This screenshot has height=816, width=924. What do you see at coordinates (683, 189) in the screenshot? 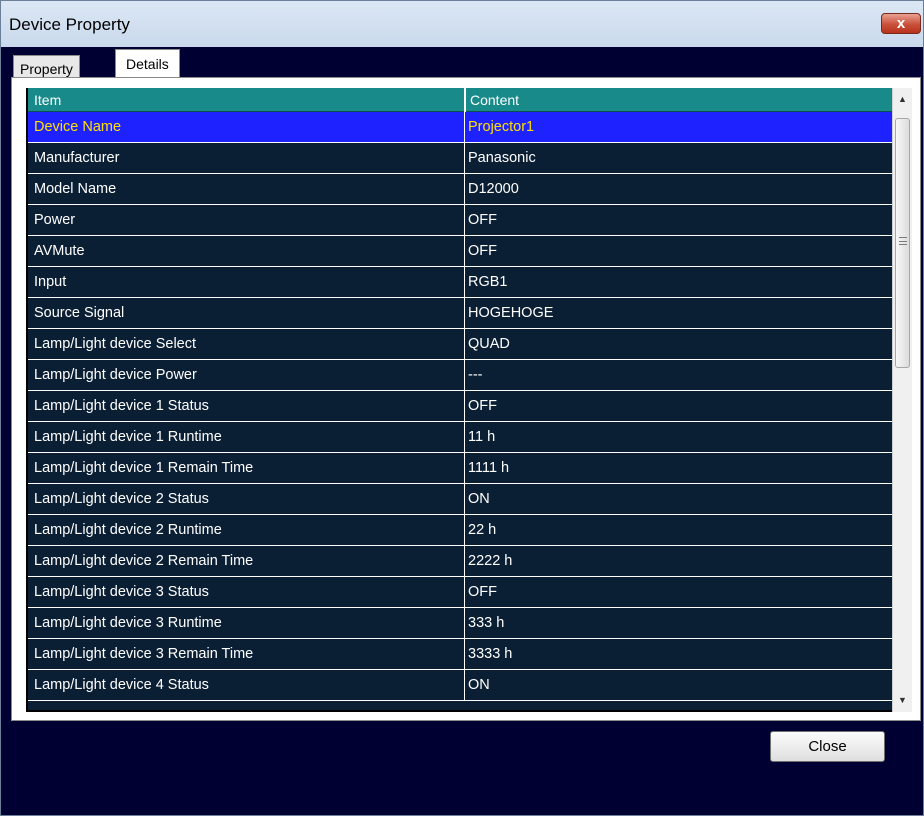
I see `row-content-cell: D12000` at bounding box center [683, 189].